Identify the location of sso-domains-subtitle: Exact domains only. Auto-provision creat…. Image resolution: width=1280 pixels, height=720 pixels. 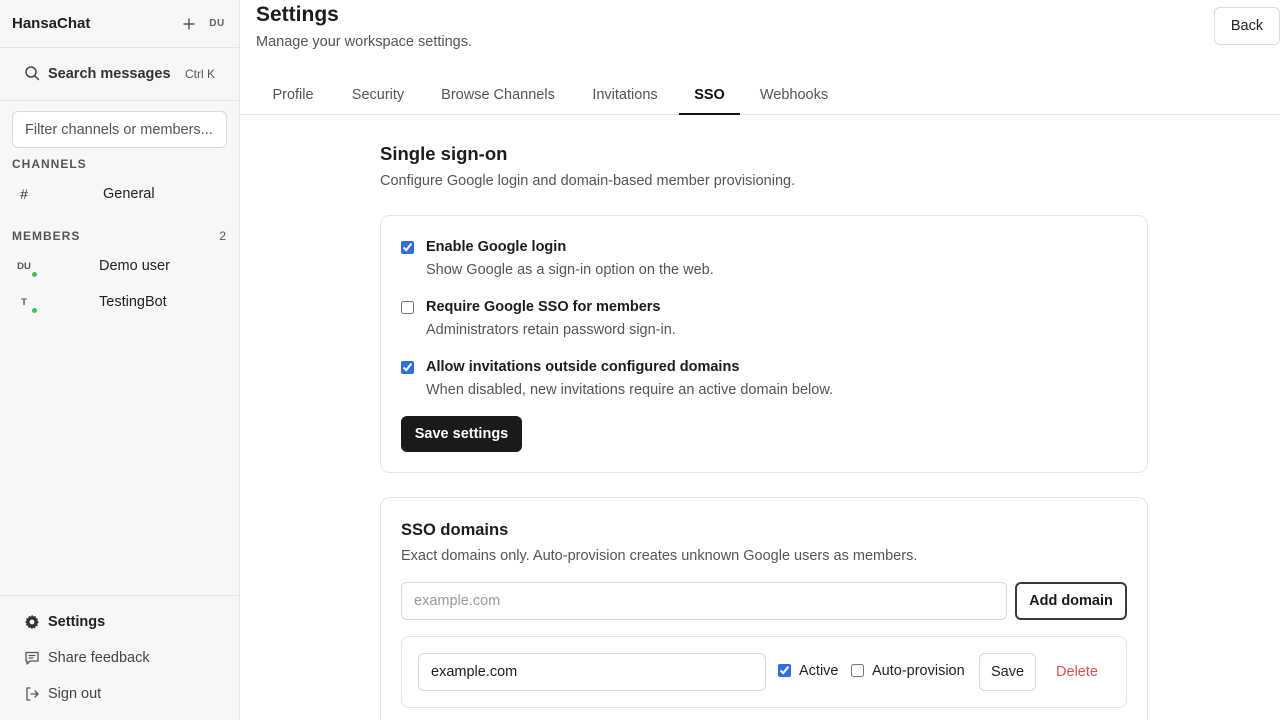
(659, 556).